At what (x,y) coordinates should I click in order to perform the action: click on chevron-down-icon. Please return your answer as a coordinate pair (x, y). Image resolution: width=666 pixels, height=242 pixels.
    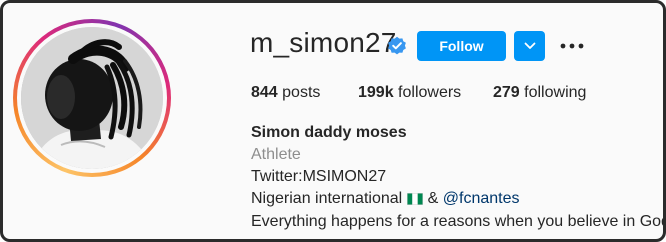
    Looking at the image, I should click on (529, 45).